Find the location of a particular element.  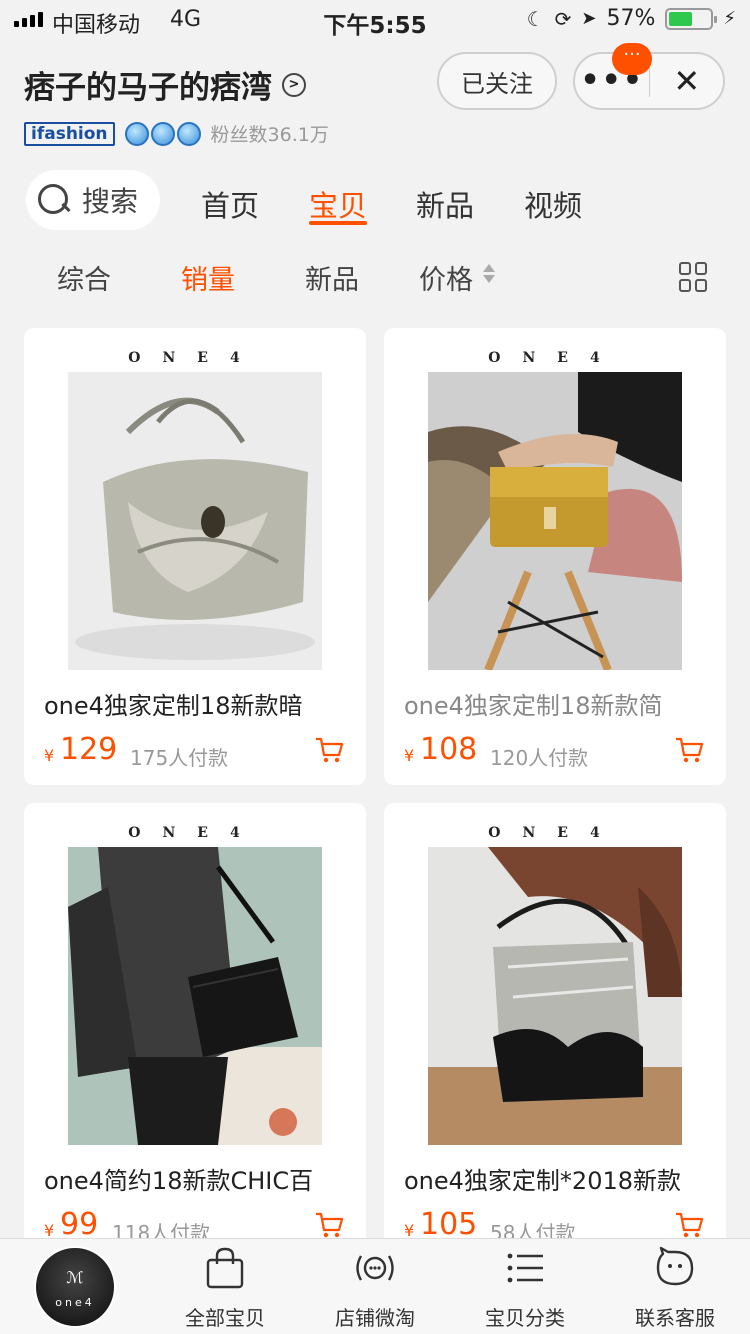

product-title: one4独家定制*2018新款 is located at coordinates (543, 1181).